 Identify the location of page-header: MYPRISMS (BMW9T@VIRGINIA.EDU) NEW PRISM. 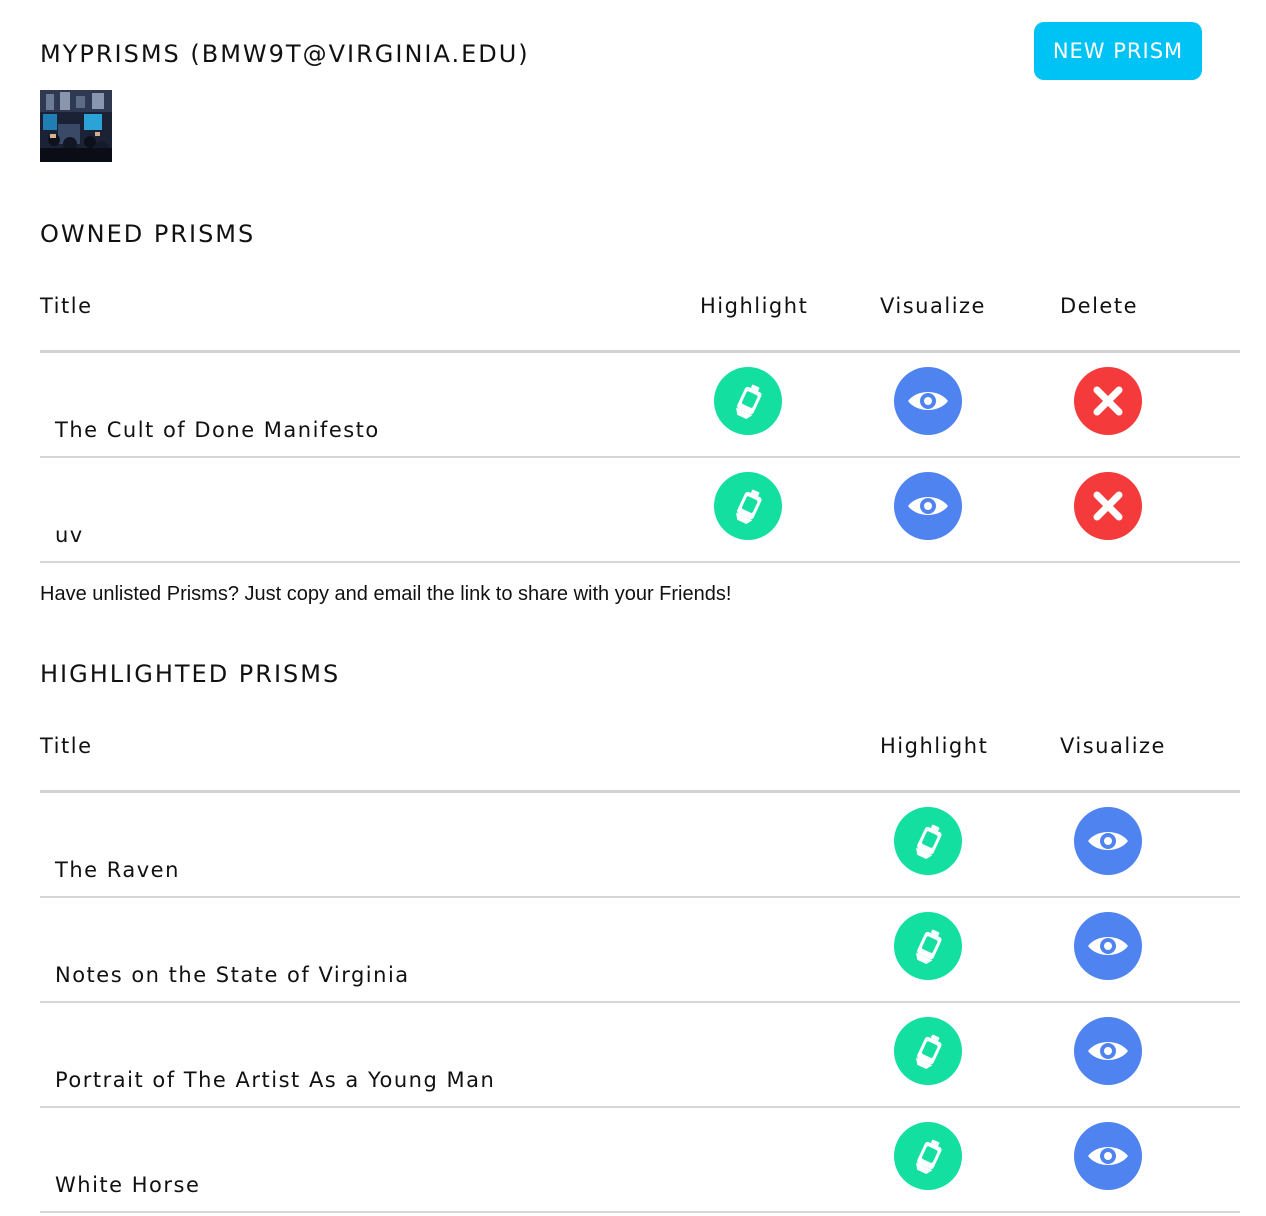
(621, 52).